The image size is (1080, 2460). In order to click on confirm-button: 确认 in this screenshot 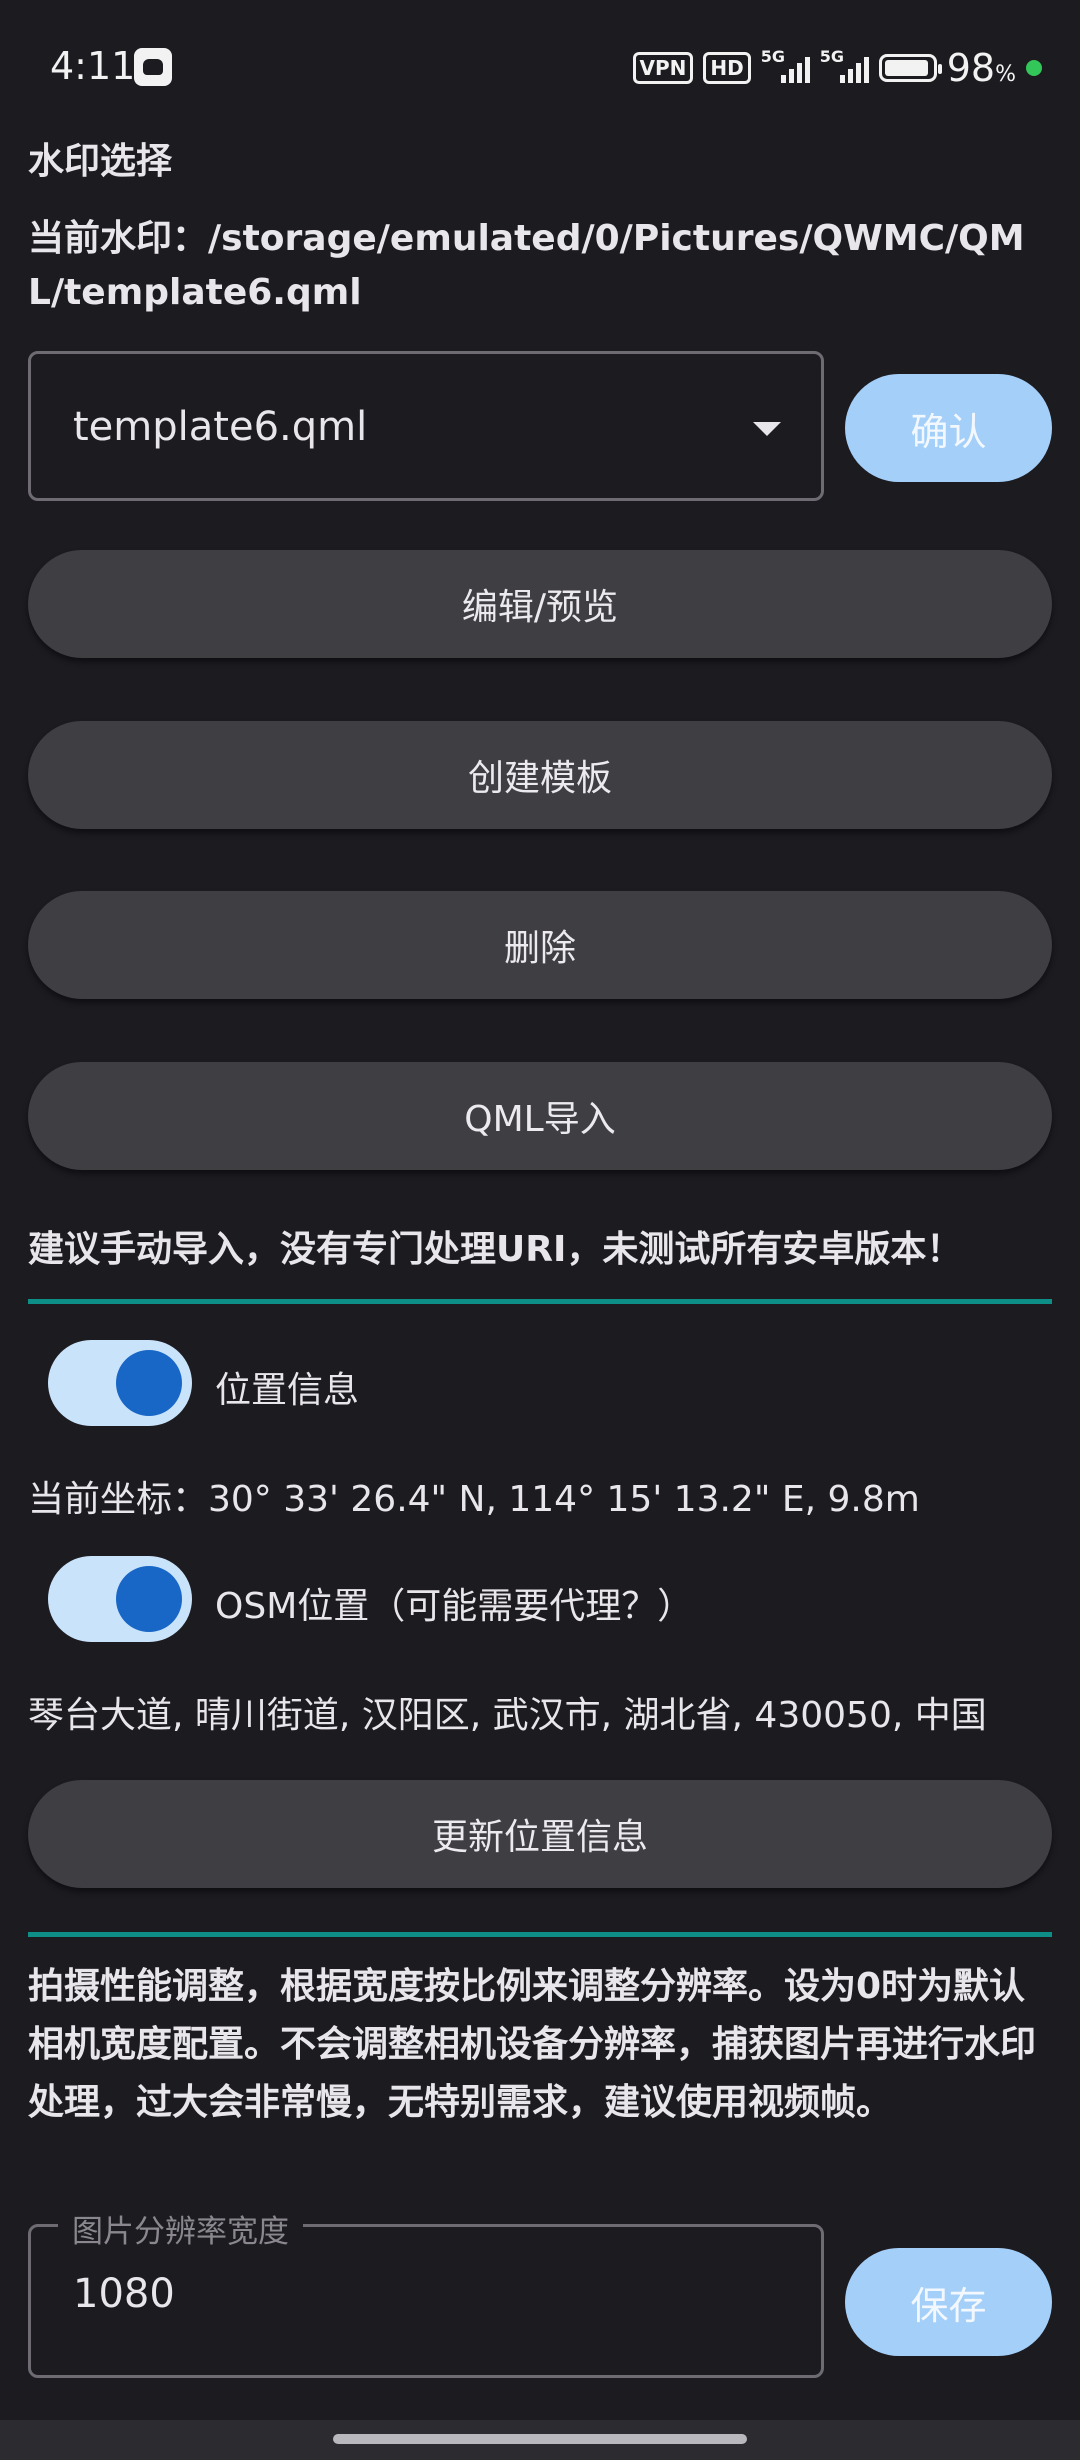, I will do `click(948, 428)`.